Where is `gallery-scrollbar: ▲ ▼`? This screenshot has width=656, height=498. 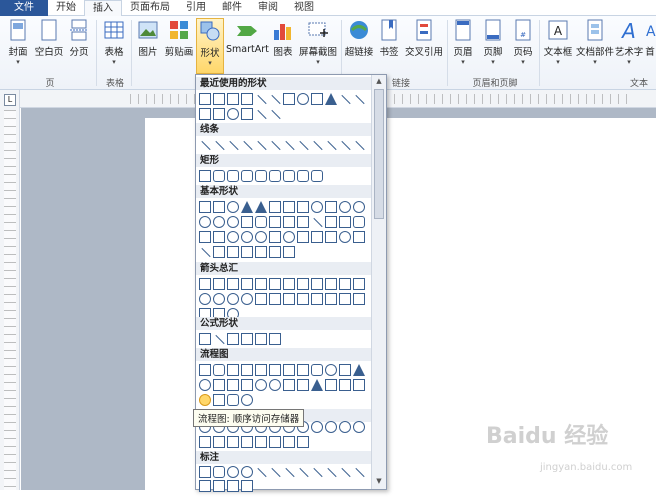 gallery-scrollbar: ▲ ▼ is located at coordinates (378, 282).